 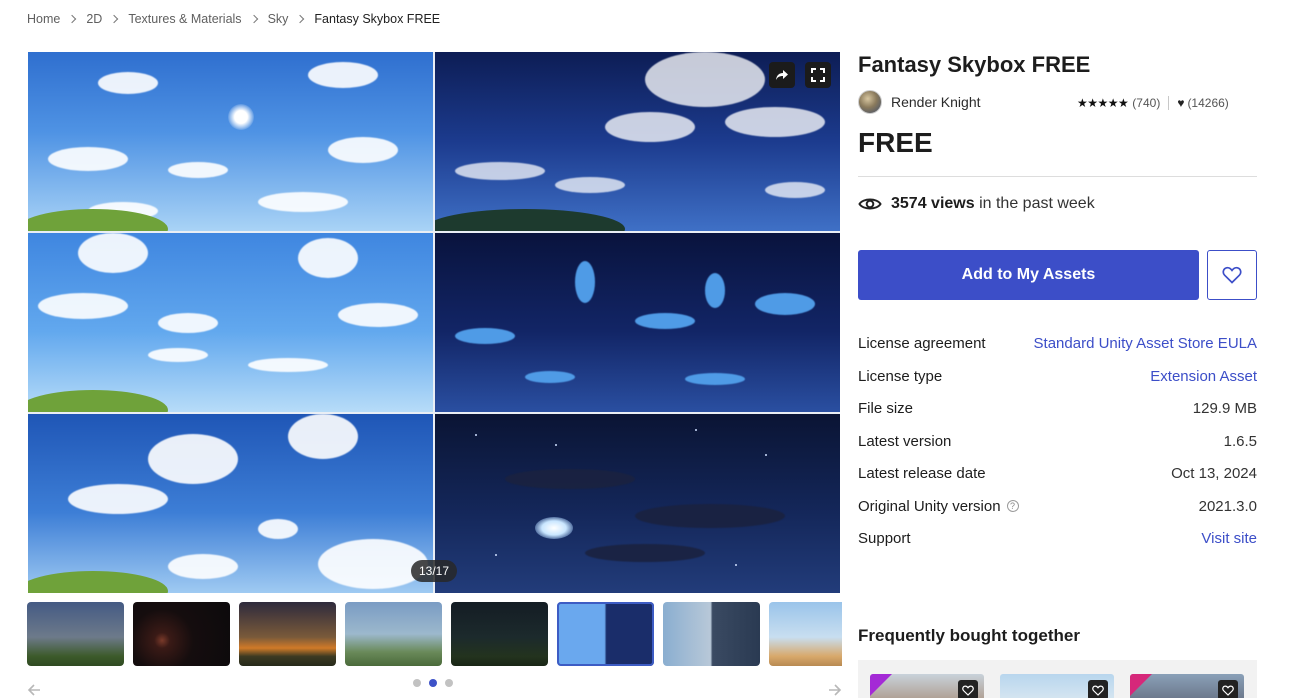 What do you see at coordinates (1028, 275) in the screenshot?
I see `add-to-my-assets-button: Add to My Assets` at bounding box center [1028, 275].